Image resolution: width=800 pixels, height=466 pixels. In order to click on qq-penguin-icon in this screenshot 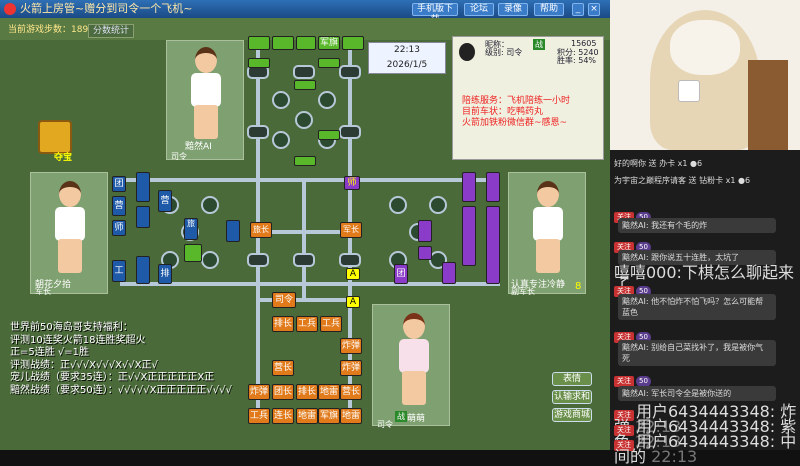, I will do `click(467, 52)`.